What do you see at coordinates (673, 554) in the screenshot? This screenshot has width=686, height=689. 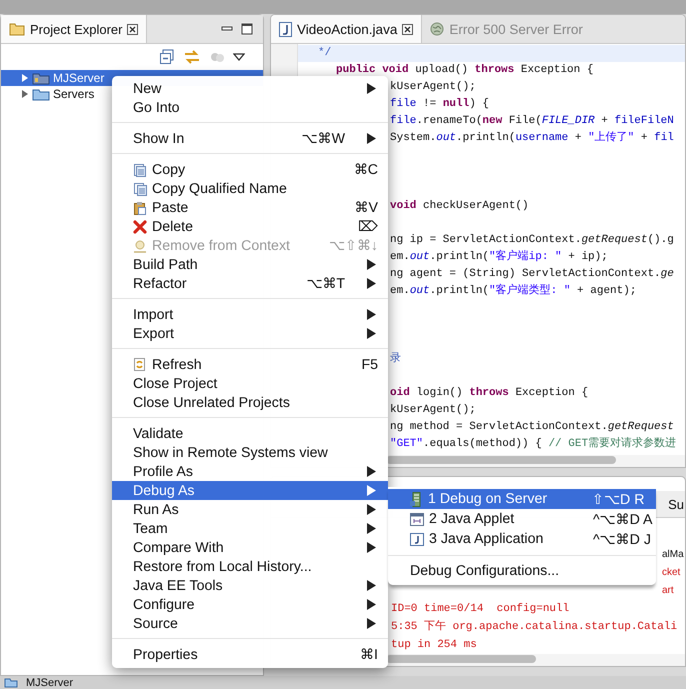 I see `console-text: alMa` at bounding box center [673, 554].